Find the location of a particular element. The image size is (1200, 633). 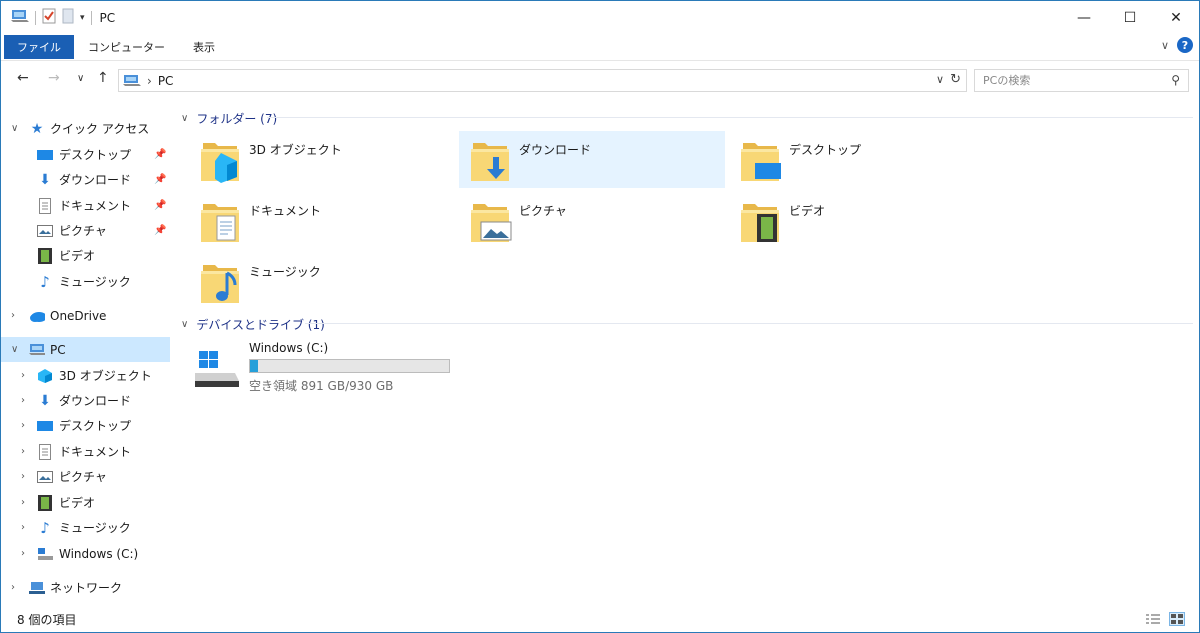

nav-network: › ネットワーク is located at coordinates (85, 587).